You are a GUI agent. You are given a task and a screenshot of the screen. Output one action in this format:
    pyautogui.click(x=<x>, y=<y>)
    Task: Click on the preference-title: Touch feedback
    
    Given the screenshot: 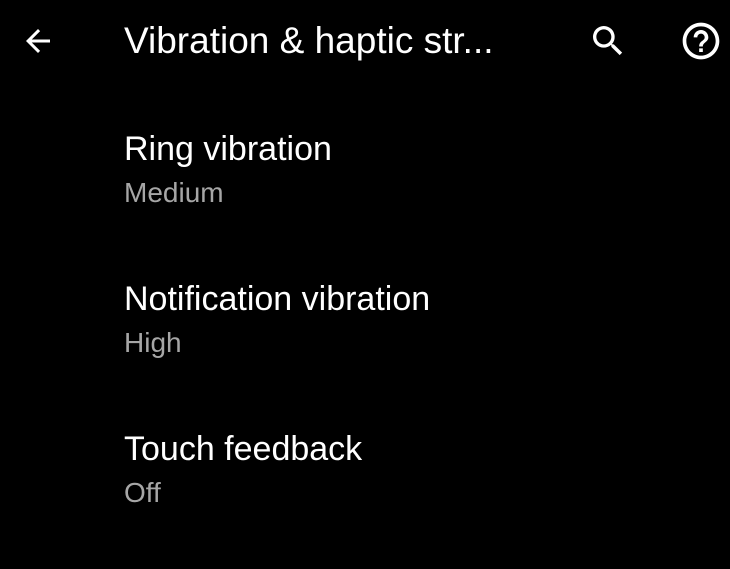 What is the action you would take?
    pyautogui.click(x=243, y=449)
    